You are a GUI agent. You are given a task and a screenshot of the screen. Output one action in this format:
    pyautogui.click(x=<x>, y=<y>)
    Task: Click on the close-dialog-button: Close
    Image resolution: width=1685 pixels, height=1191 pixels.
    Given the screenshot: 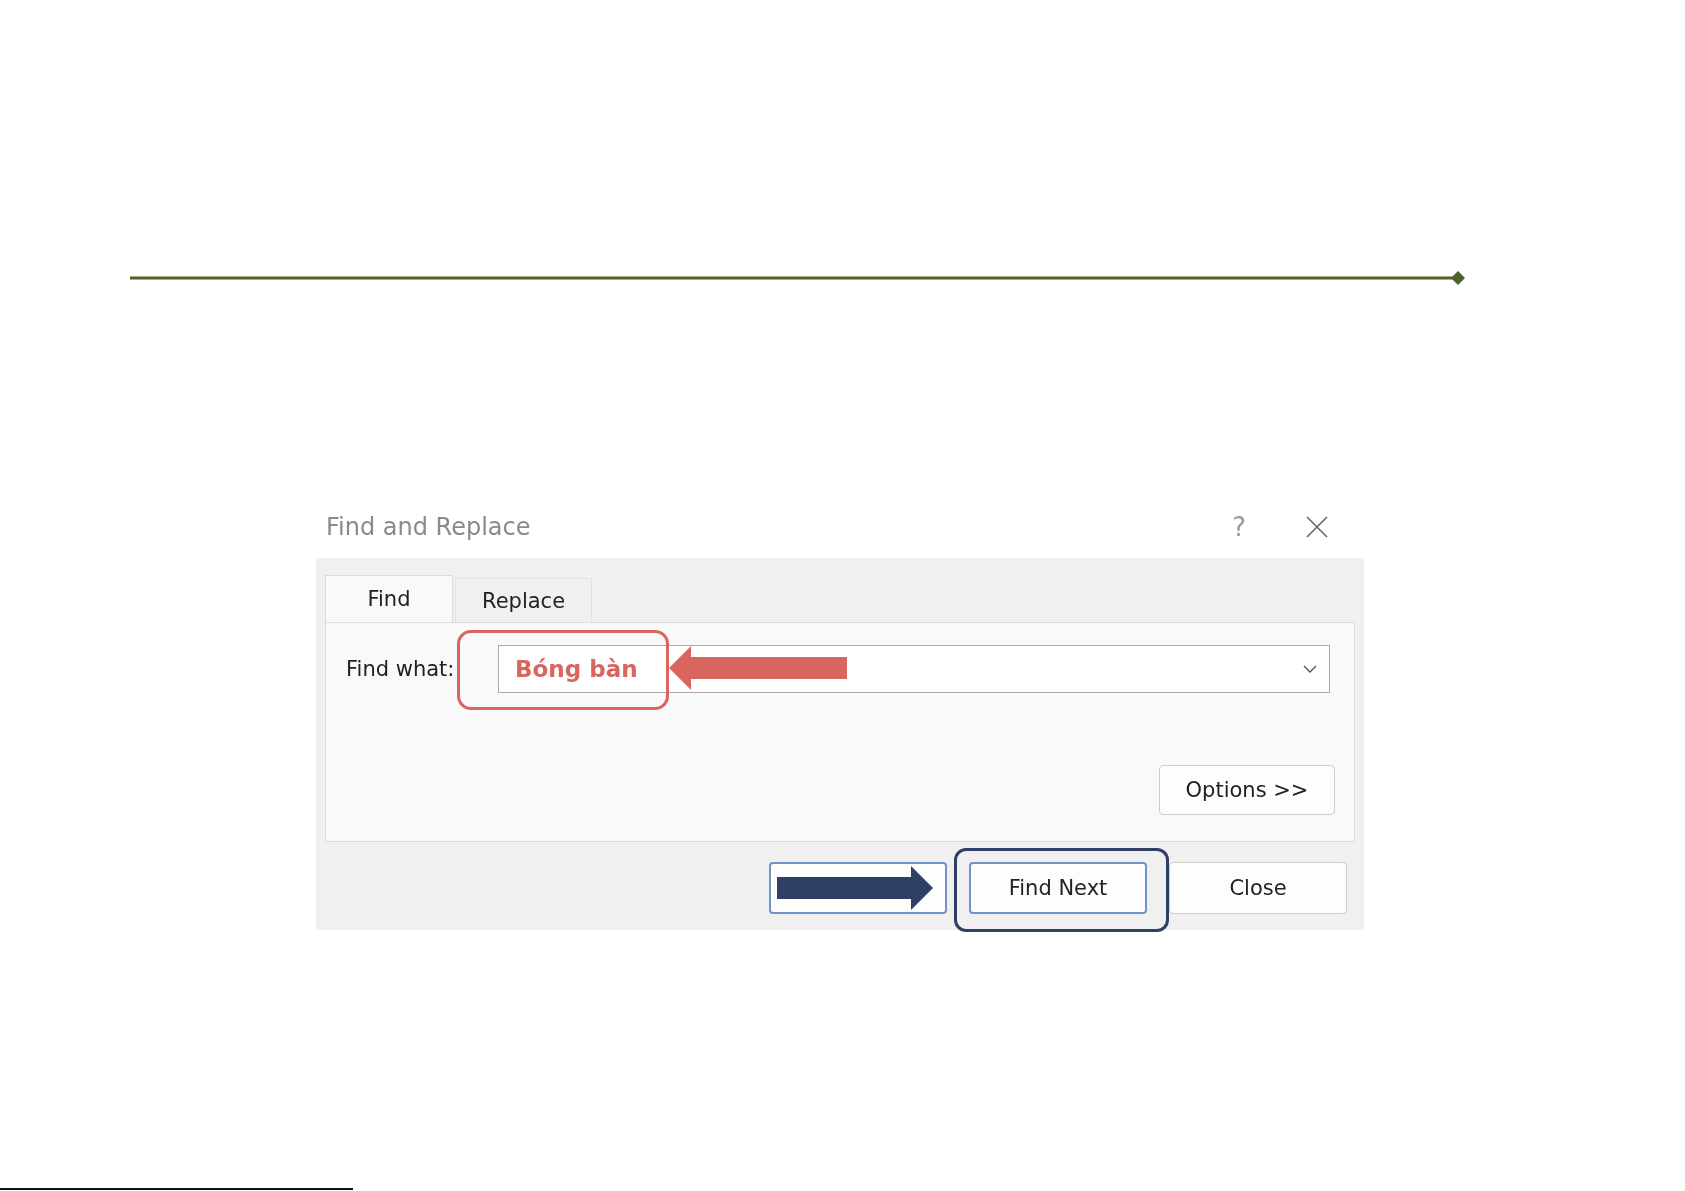 What is the action you would take?
    pyautogui.click(x=1258, y=888)
    